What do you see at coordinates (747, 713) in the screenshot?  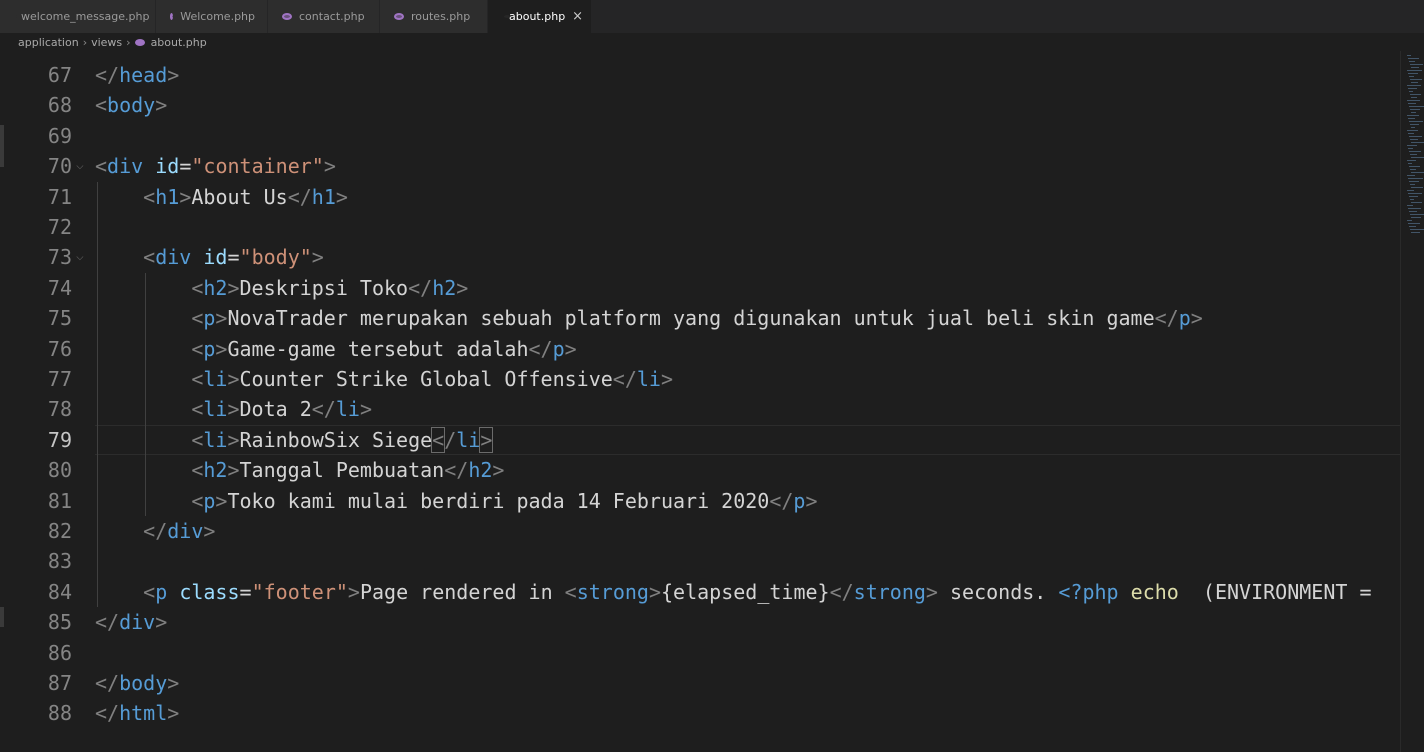 I see `code-line: </html>` at bounding box center [747, 713].